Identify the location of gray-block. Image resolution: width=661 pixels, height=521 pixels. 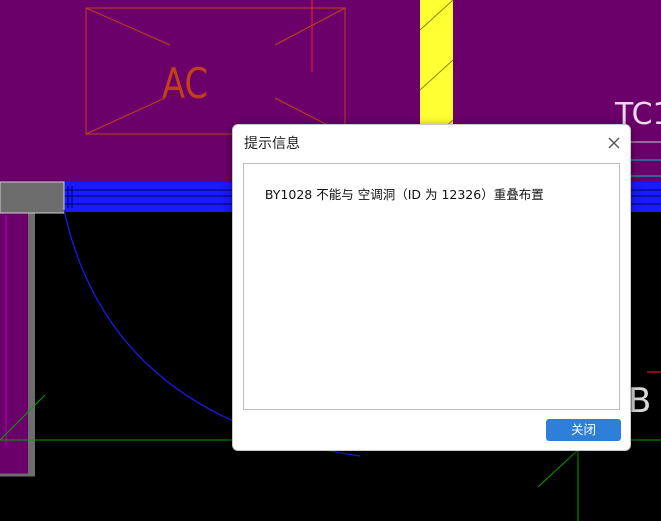
(32, 197).